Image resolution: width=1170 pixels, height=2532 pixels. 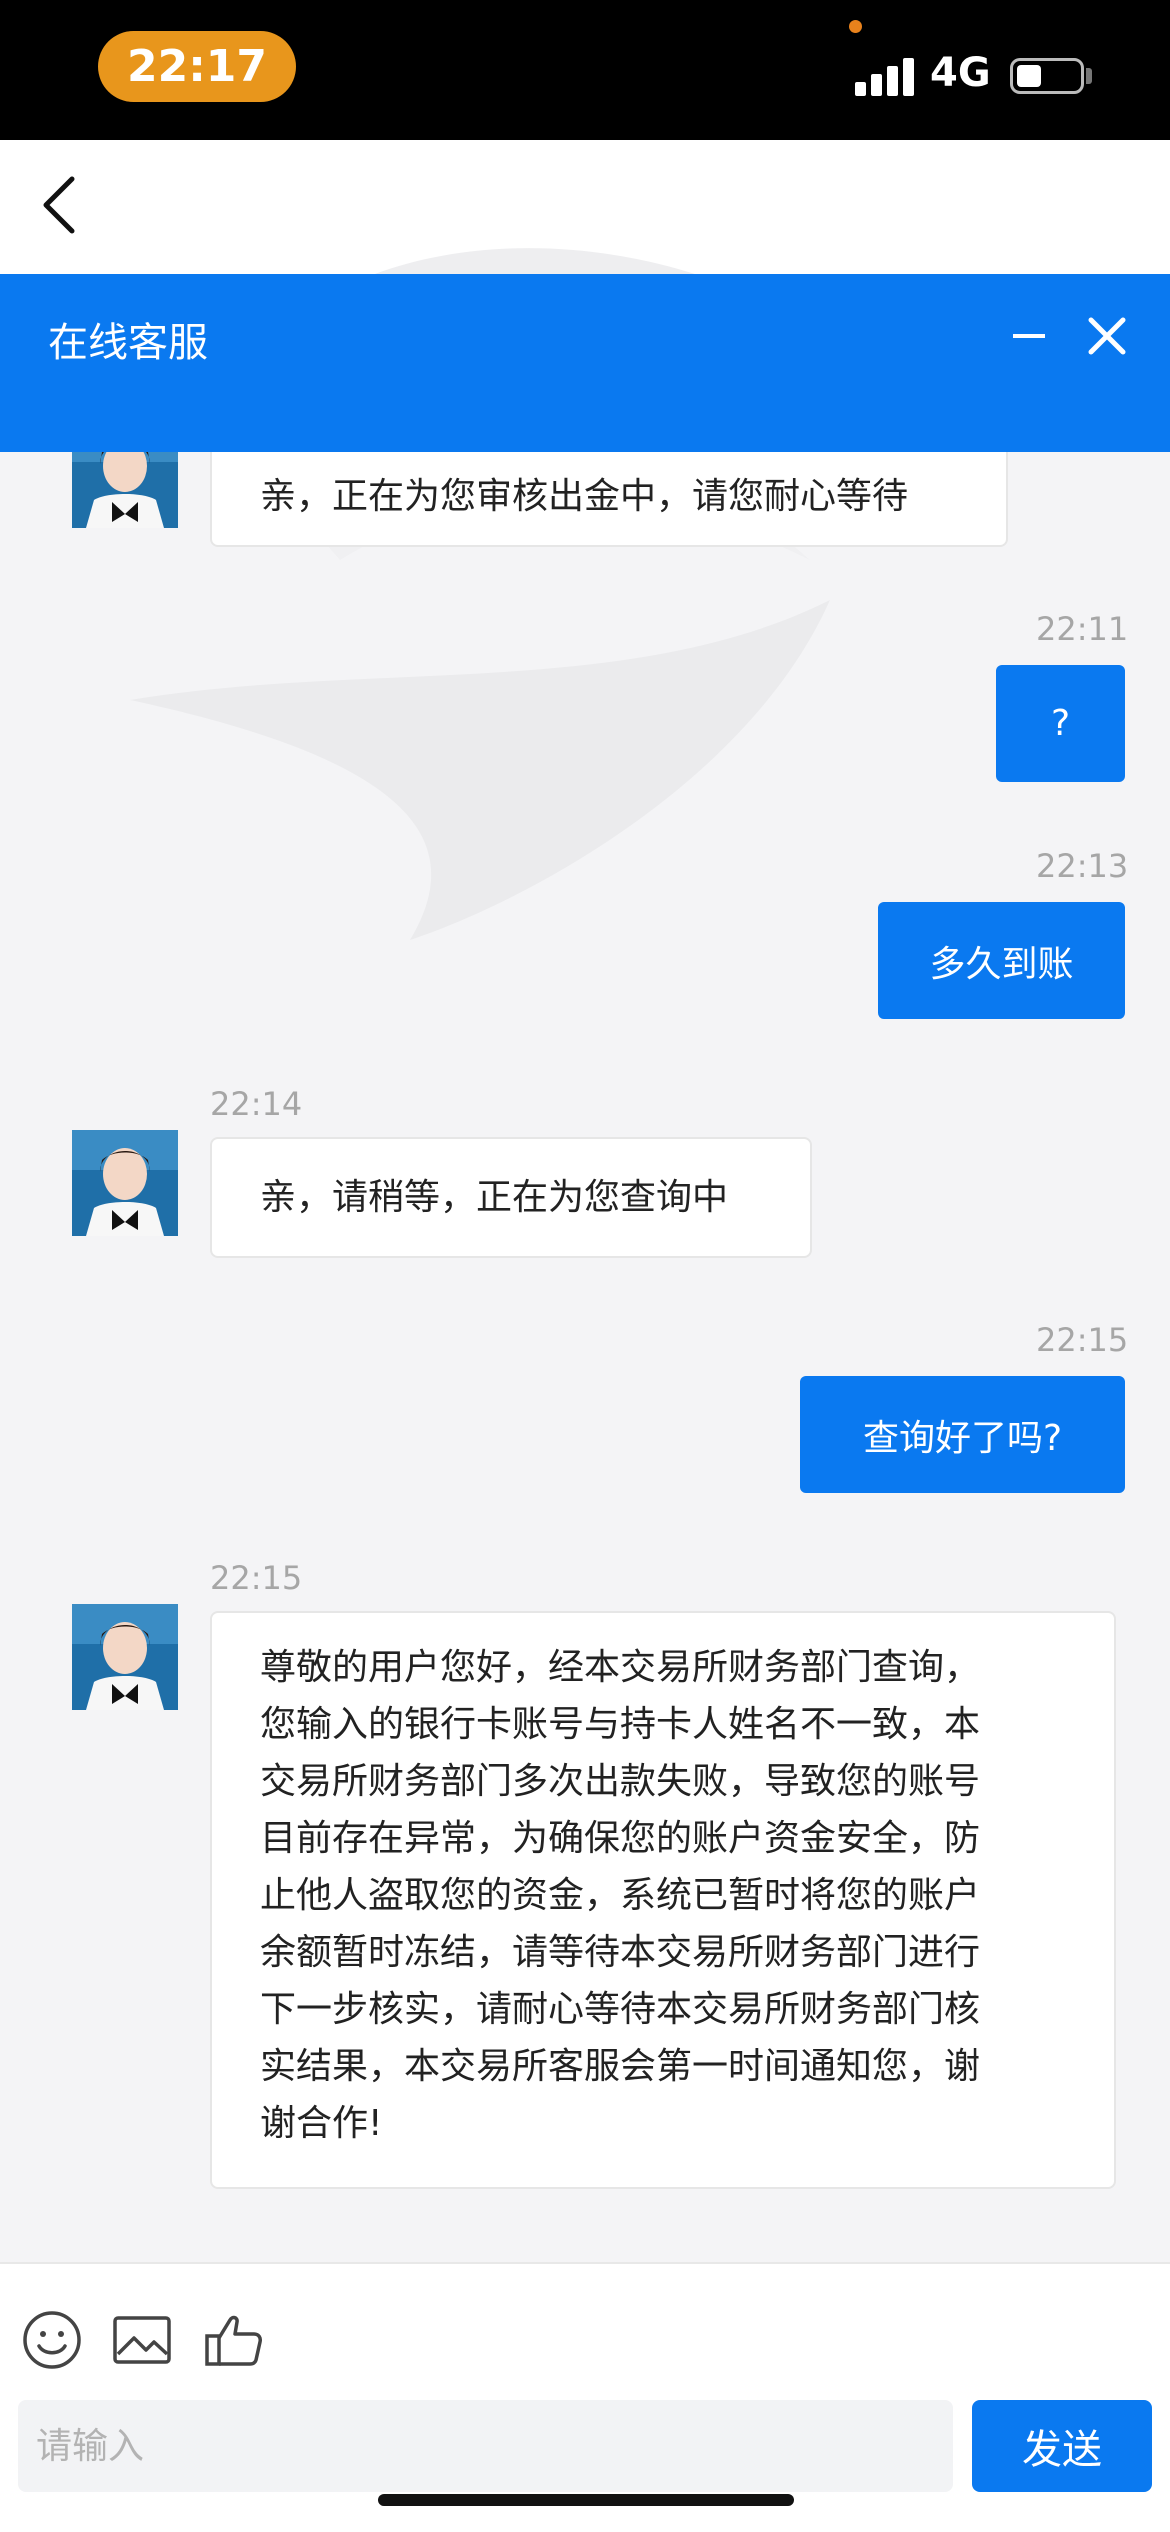 What do you see at coordinates (620, 1838) in the screenshot?
I see `message-line: 目前存在异常，为确保您的账户资金安全，防` at bounding box center [620, 1838].